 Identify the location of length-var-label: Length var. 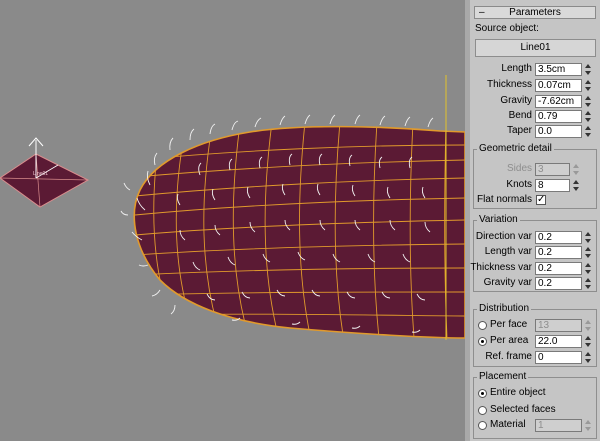
(508, 251).